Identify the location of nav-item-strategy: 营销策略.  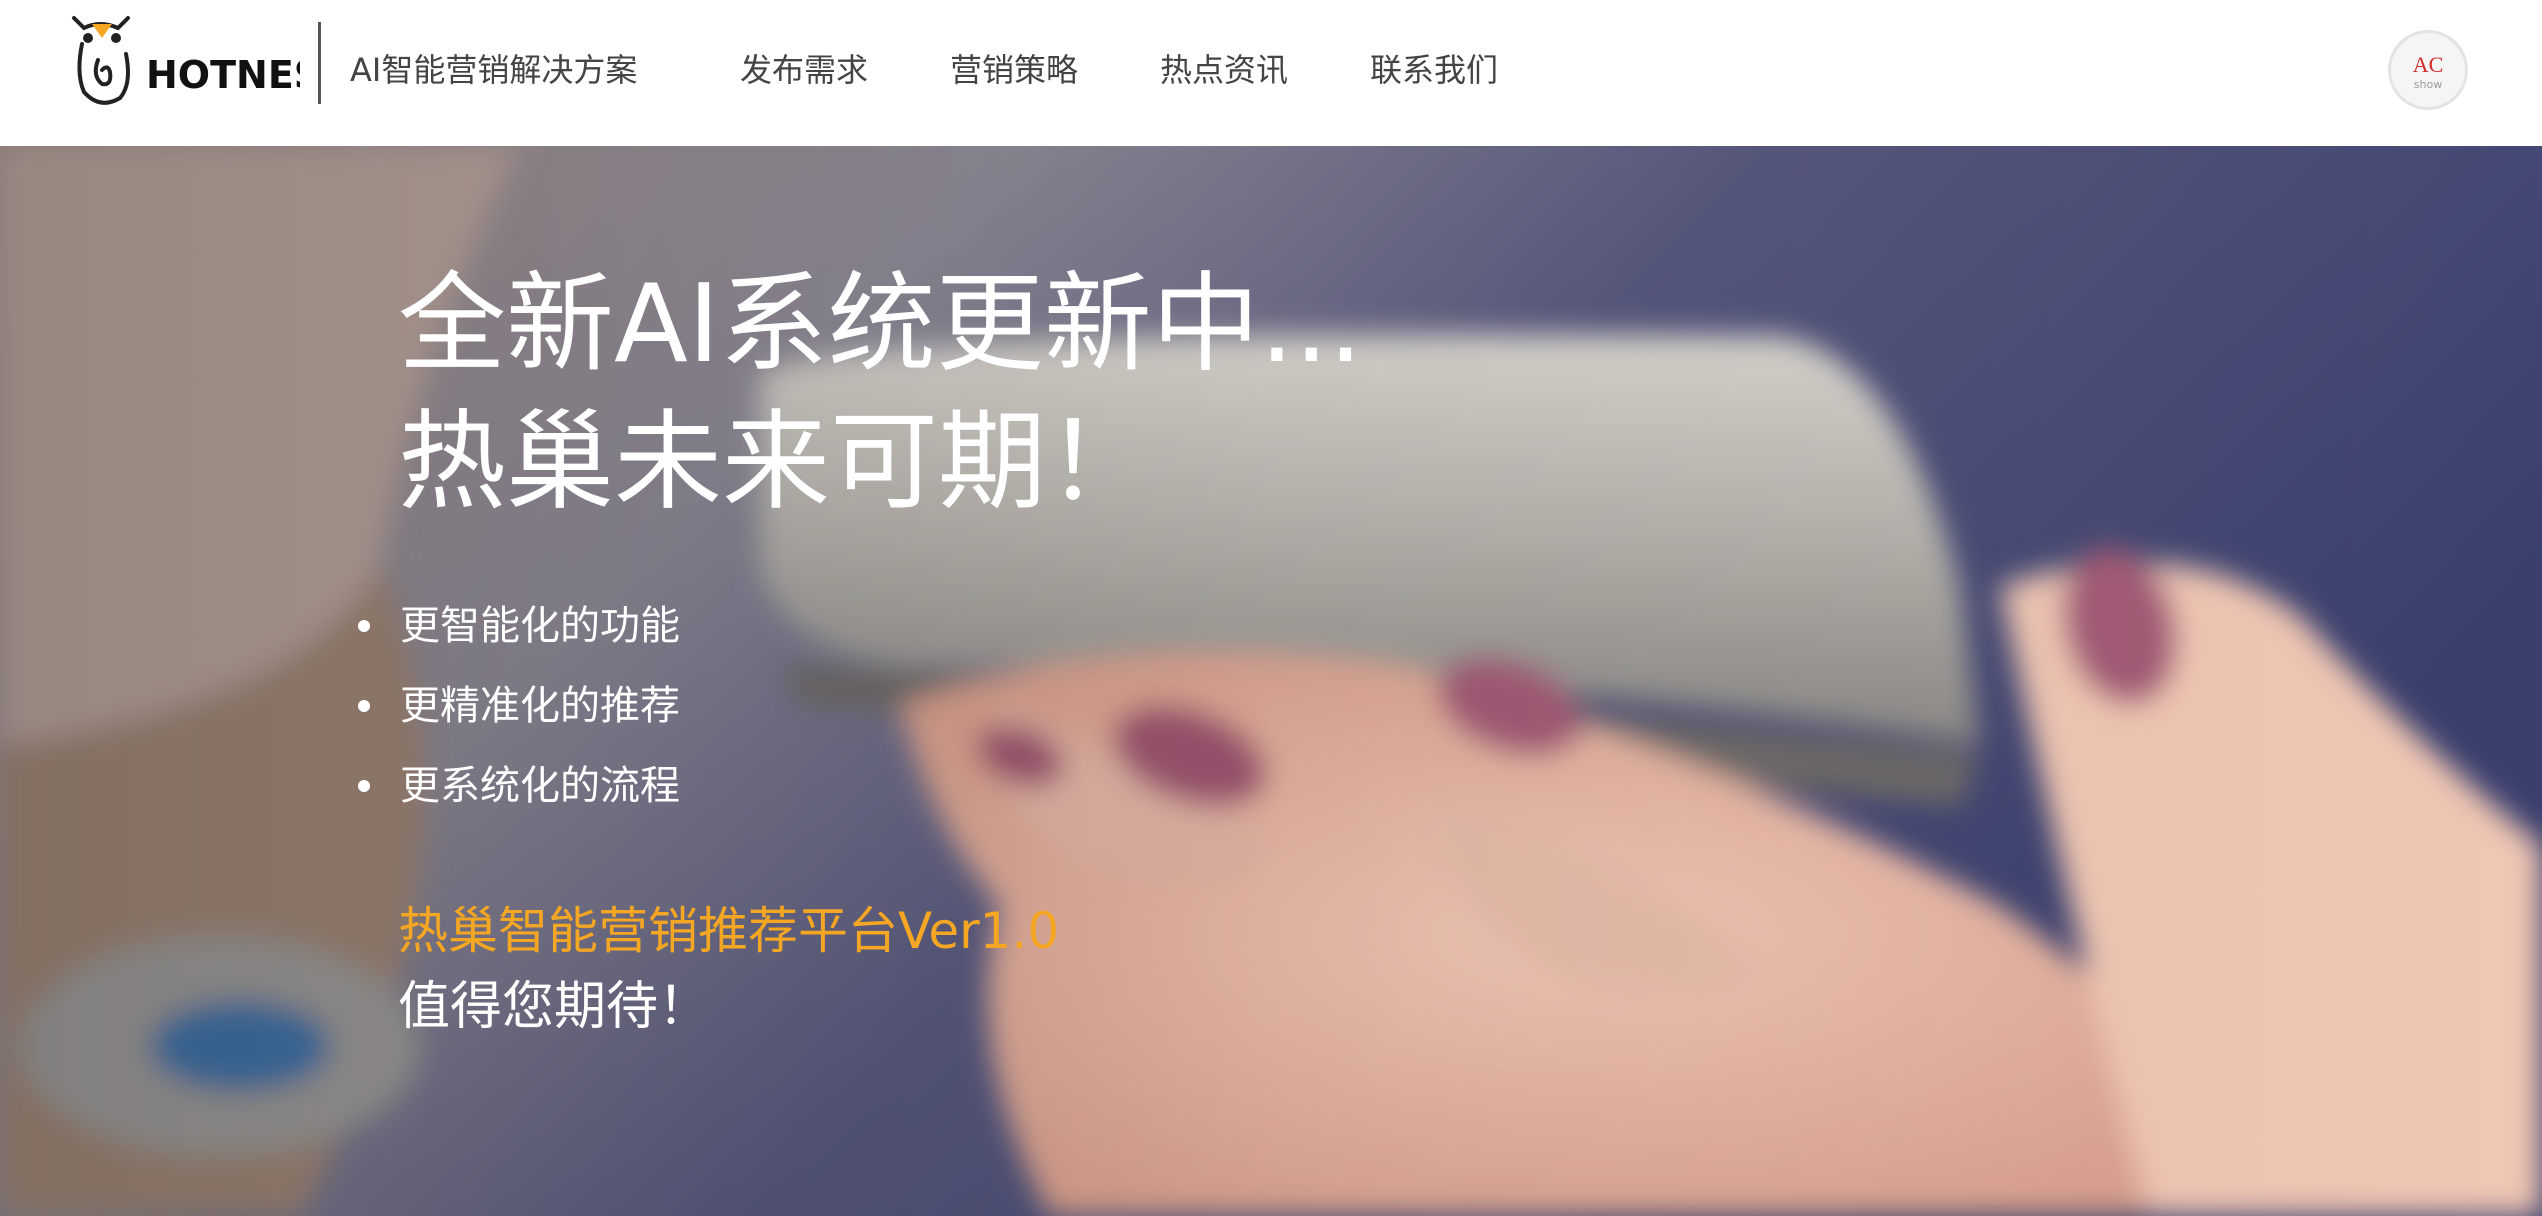
(1014, 70).